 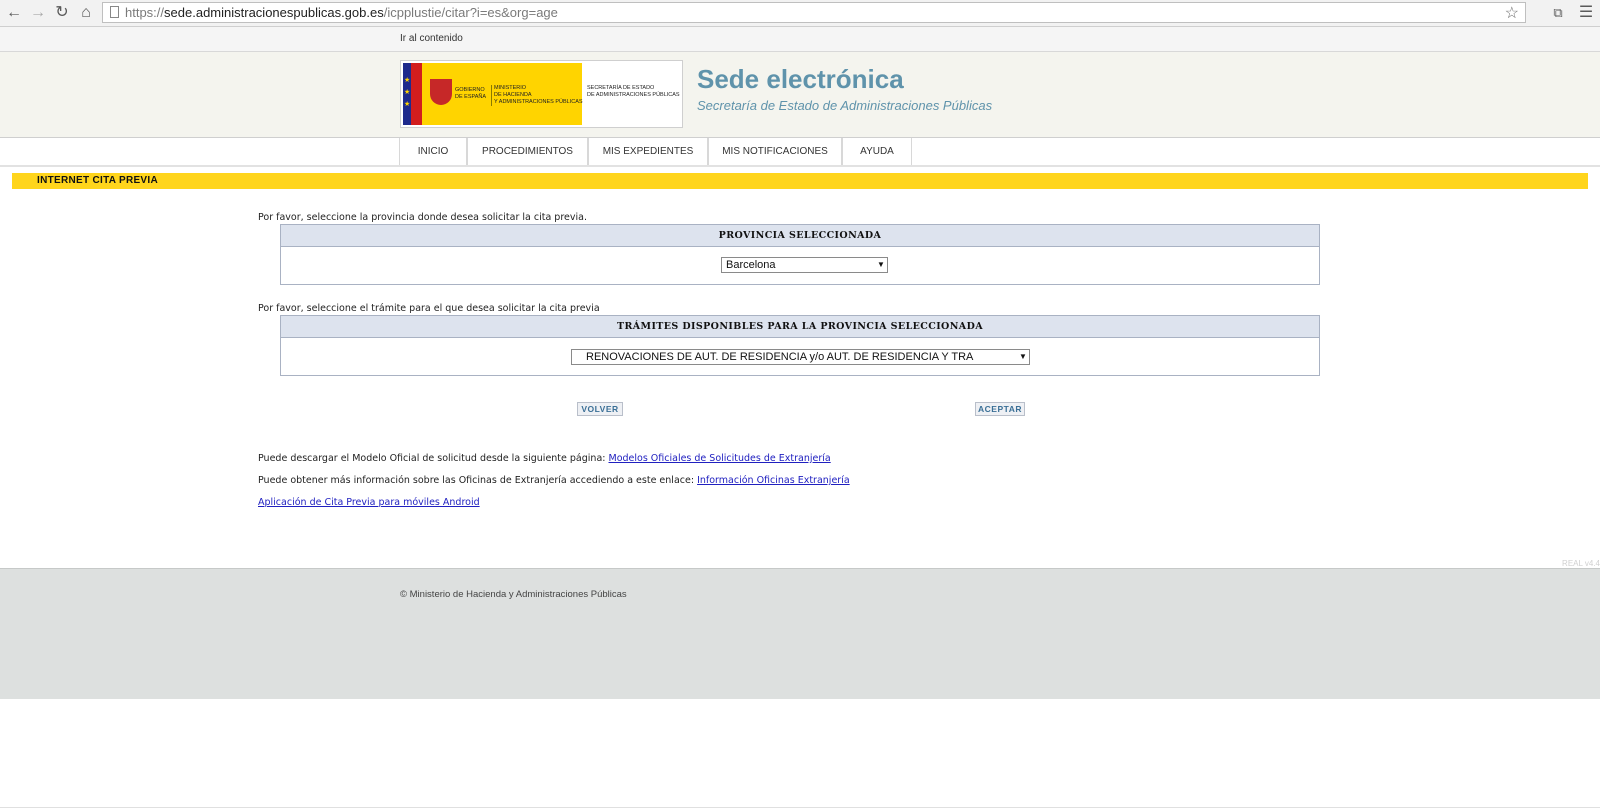 What do you see at coordinates (441, 92) in the screenshot?
I see `coat-of-arms-icon` at bounding box center [441, 92].